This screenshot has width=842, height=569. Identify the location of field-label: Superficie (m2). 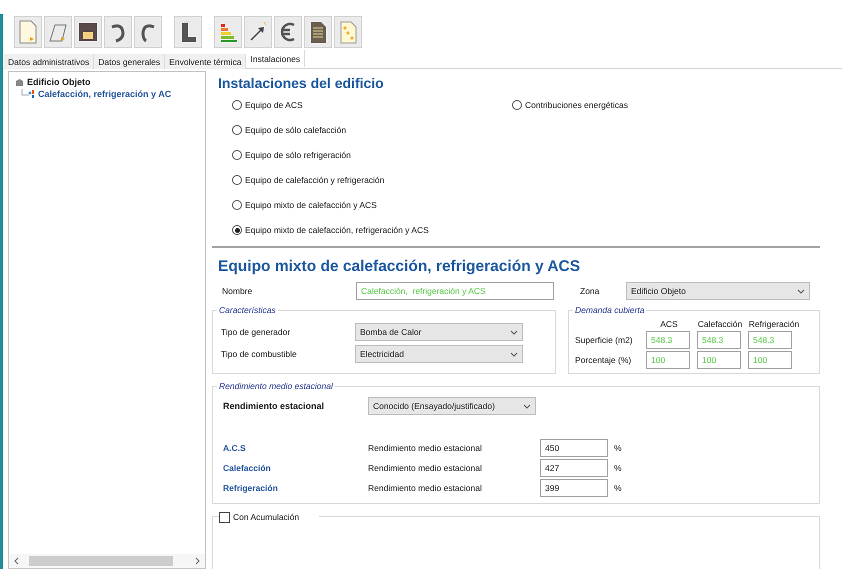
(604, 340).